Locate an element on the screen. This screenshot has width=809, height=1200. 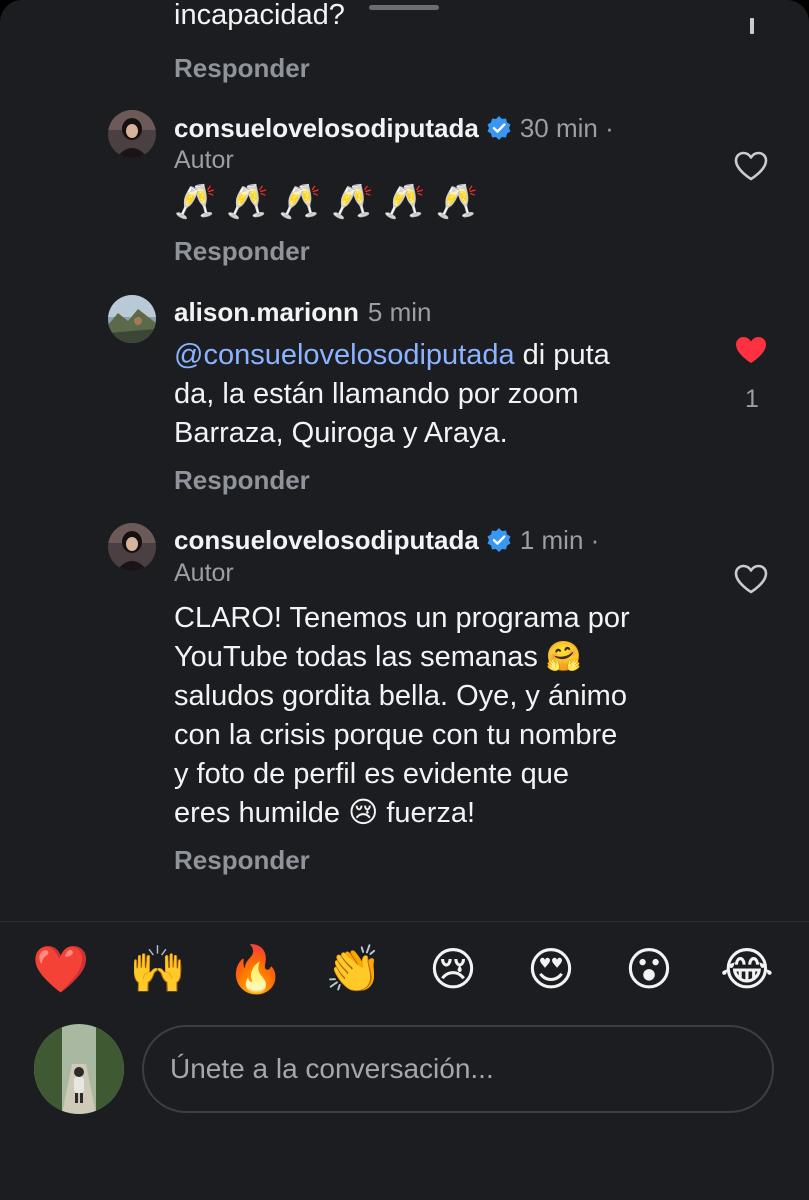
comment-time: 30 min · is located at coordinates (566, 128).